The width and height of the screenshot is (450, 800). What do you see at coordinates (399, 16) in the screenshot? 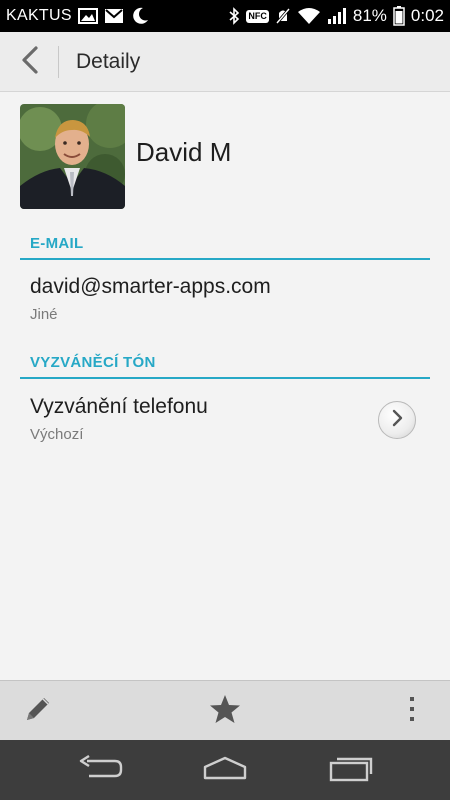
I see `battery-icon` at bounding box center [399, 16].